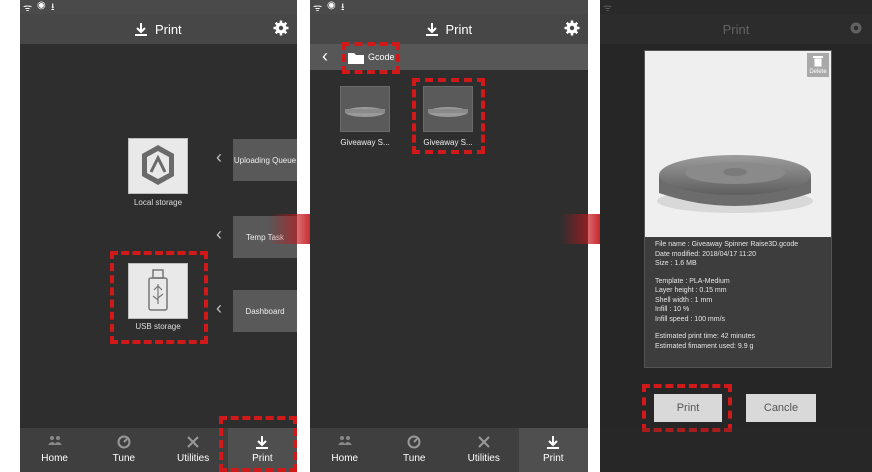 The height and width of the screenshot is (472, 872). I want to click on usb-highlight-frame, so click(159, 297).